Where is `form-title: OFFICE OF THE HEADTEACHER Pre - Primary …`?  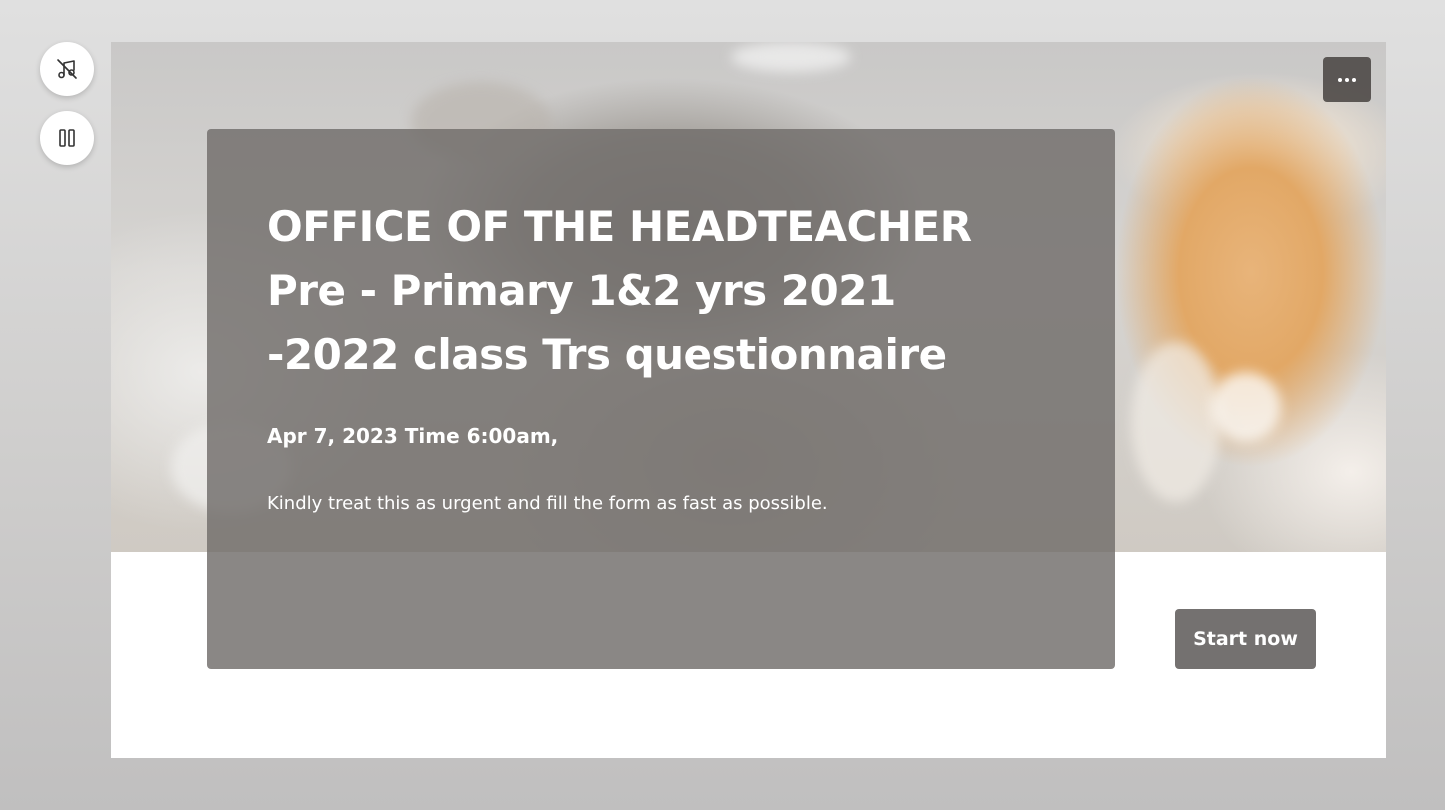
form-title: OFFICE OF THE HEADTEACHER Pre - Primary … is located at coordinates (619, 290).